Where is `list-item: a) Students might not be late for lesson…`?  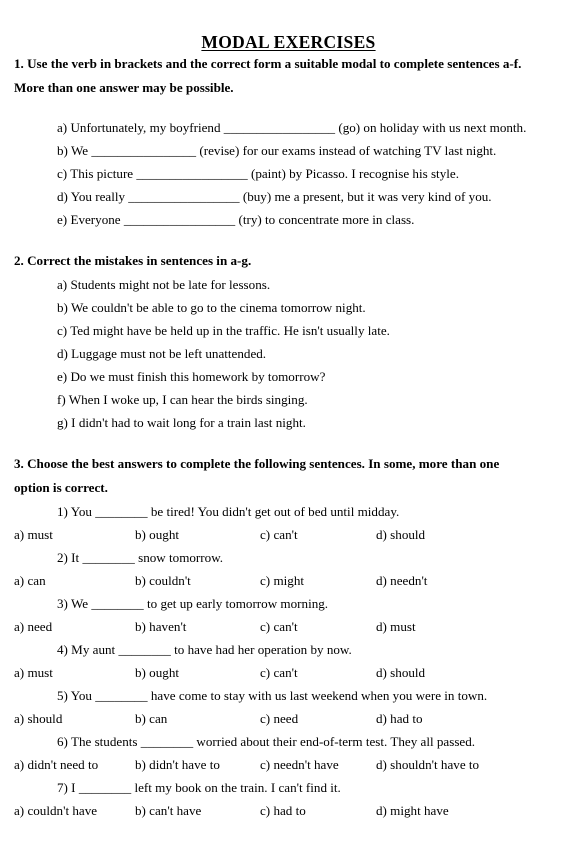
list-item: a) Students might not be late for lesson… is located at coordinates (164, 285).